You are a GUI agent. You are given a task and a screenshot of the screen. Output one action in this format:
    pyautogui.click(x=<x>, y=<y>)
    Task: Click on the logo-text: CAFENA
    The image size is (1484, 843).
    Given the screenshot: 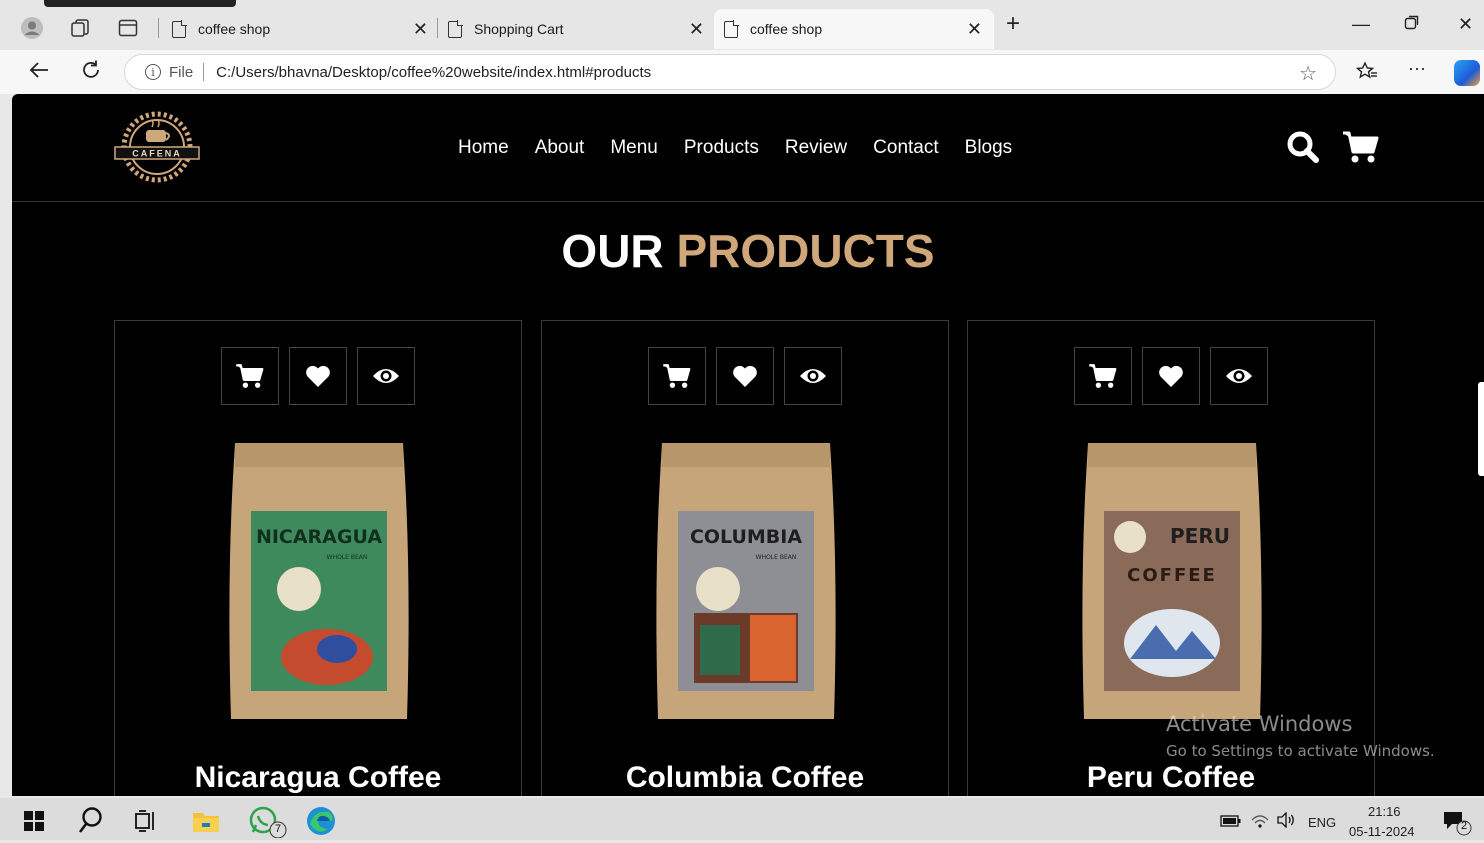 What is the action you would take?
    pyautogui.click(x=157, y=154)
    